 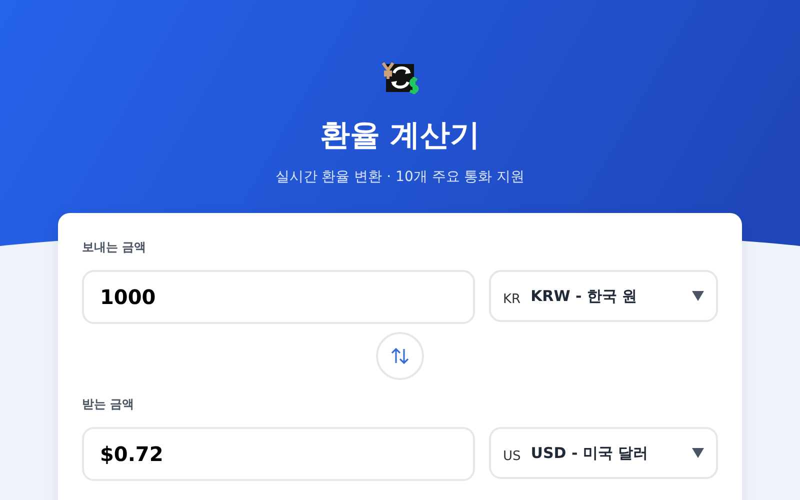 What do you see at coordinates (278, 454) in the screenshot?
I see `result-field: $0.72` at bounding box center [278, 454].